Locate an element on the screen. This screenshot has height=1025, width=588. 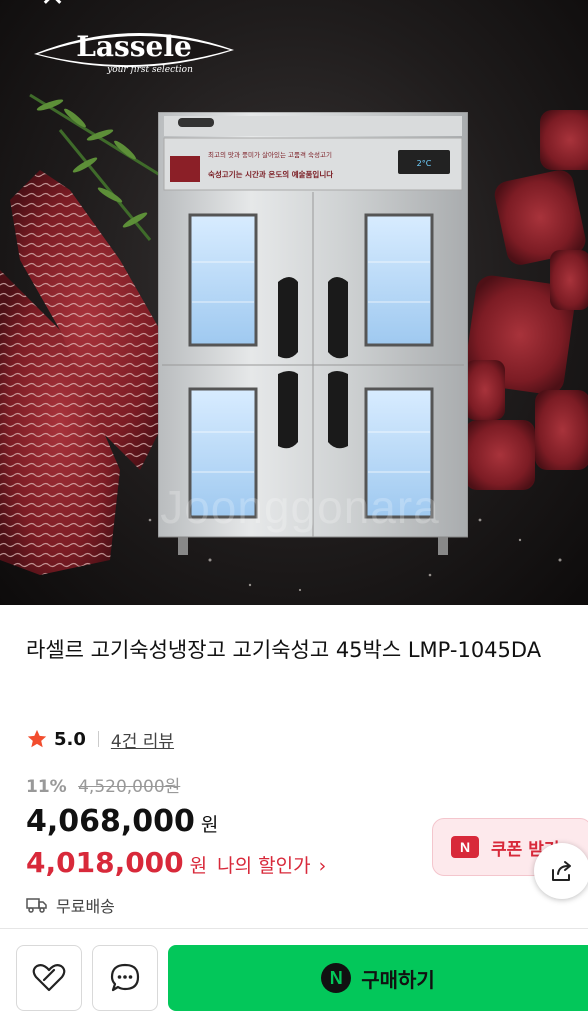
lassele-logo: Lassele your first selection is located at coordinates (134, 52).